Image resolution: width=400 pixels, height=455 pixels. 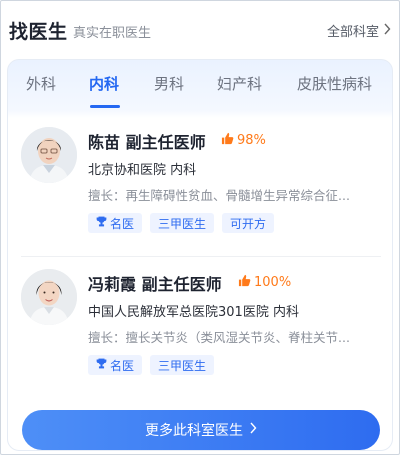 What do you see at coordinates (239, 83) in the screenshot?
I see `tab-obstetrics-gynecology: 妇产科` at bounding box center [239, 83].